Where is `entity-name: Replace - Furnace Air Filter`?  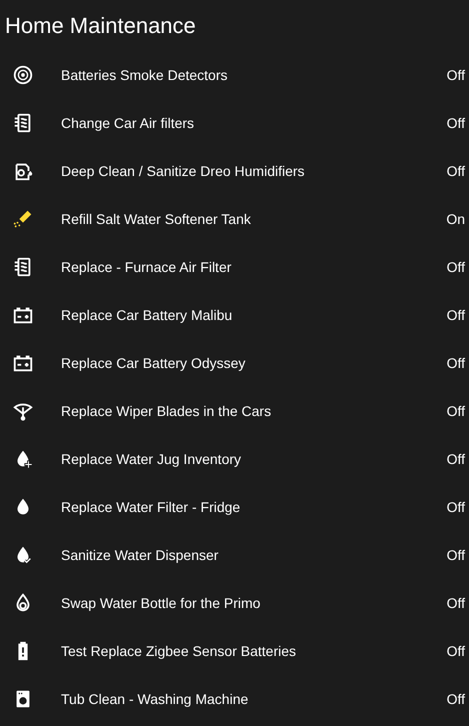 entity-name: Replace - Furnace Air Filter is located at coordinates (146, 267).